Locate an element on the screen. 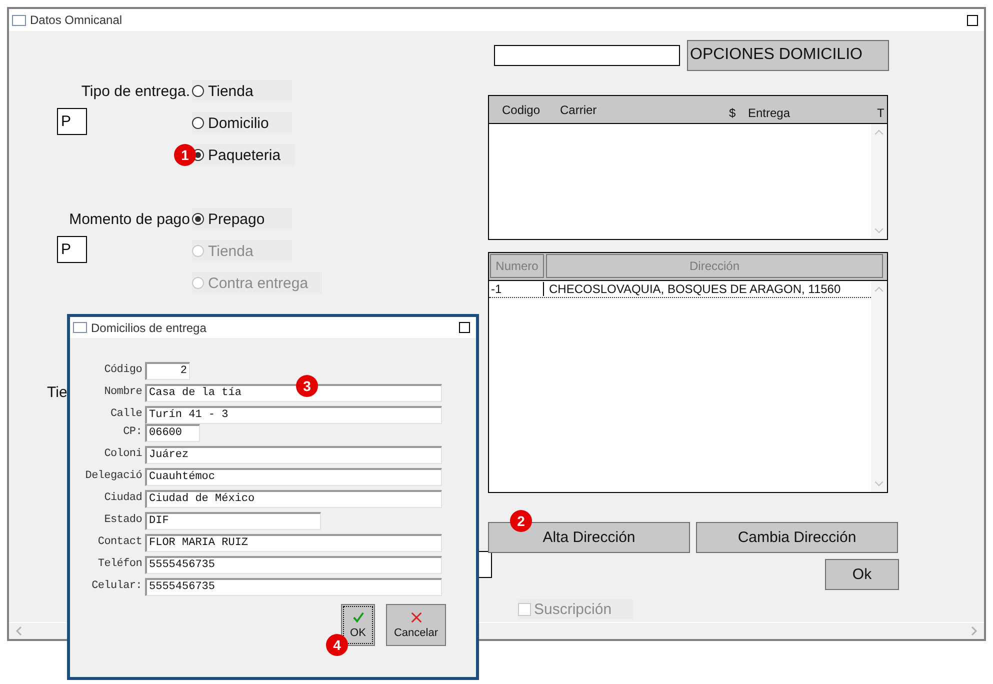 The width and height of the screenshot is (993, 684). group-label: Momento de pago is located at coordinates (130, 219).